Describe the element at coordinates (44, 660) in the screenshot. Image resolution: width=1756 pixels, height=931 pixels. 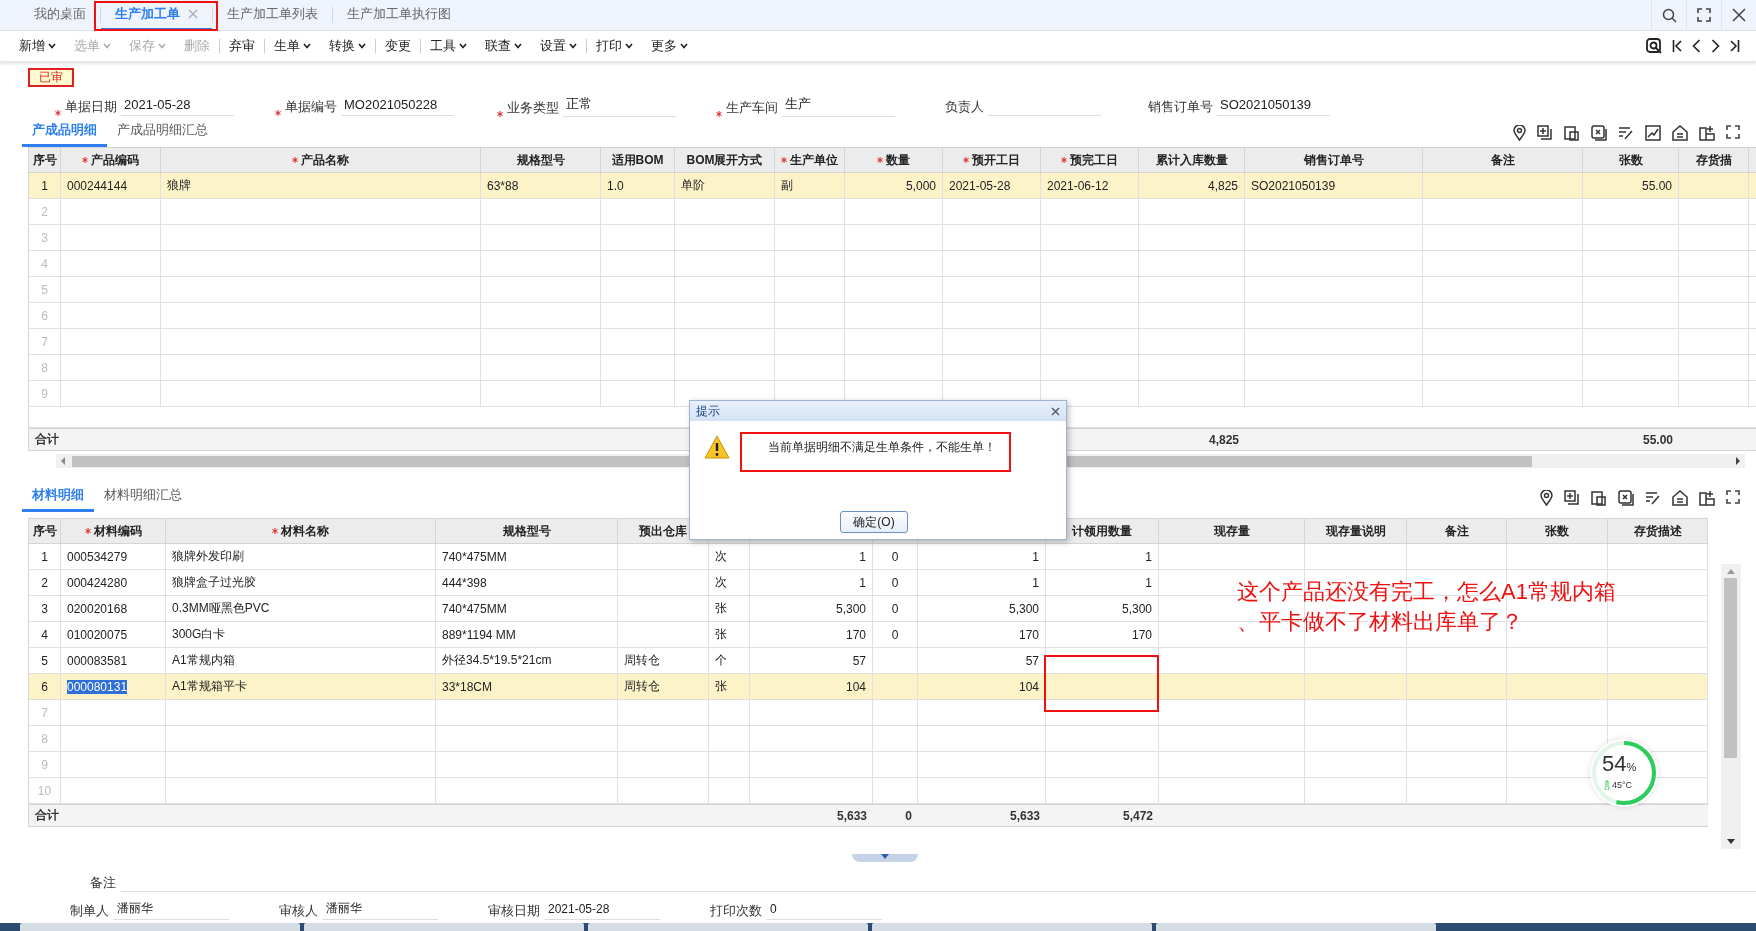
I see `row-number: 5` at that location.